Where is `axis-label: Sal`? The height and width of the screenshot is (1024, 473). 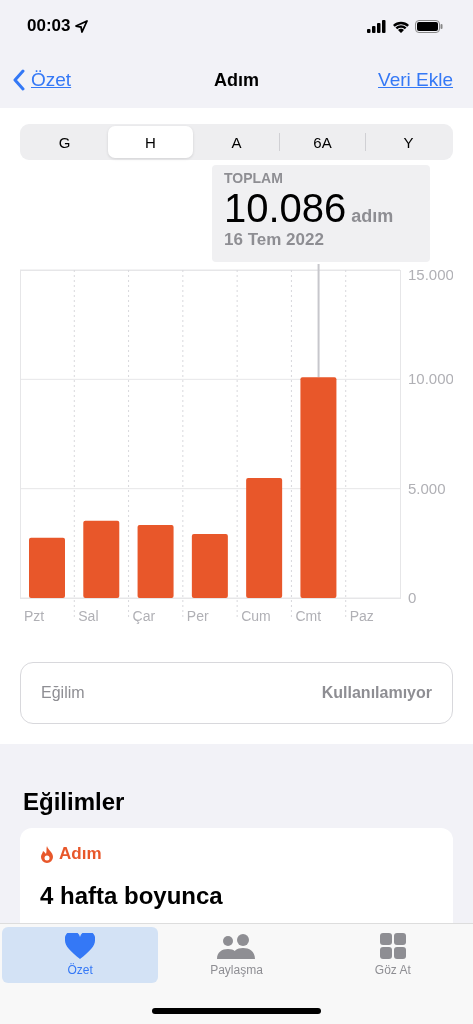
axis-label: Sal is located at coordinates (88, 616).